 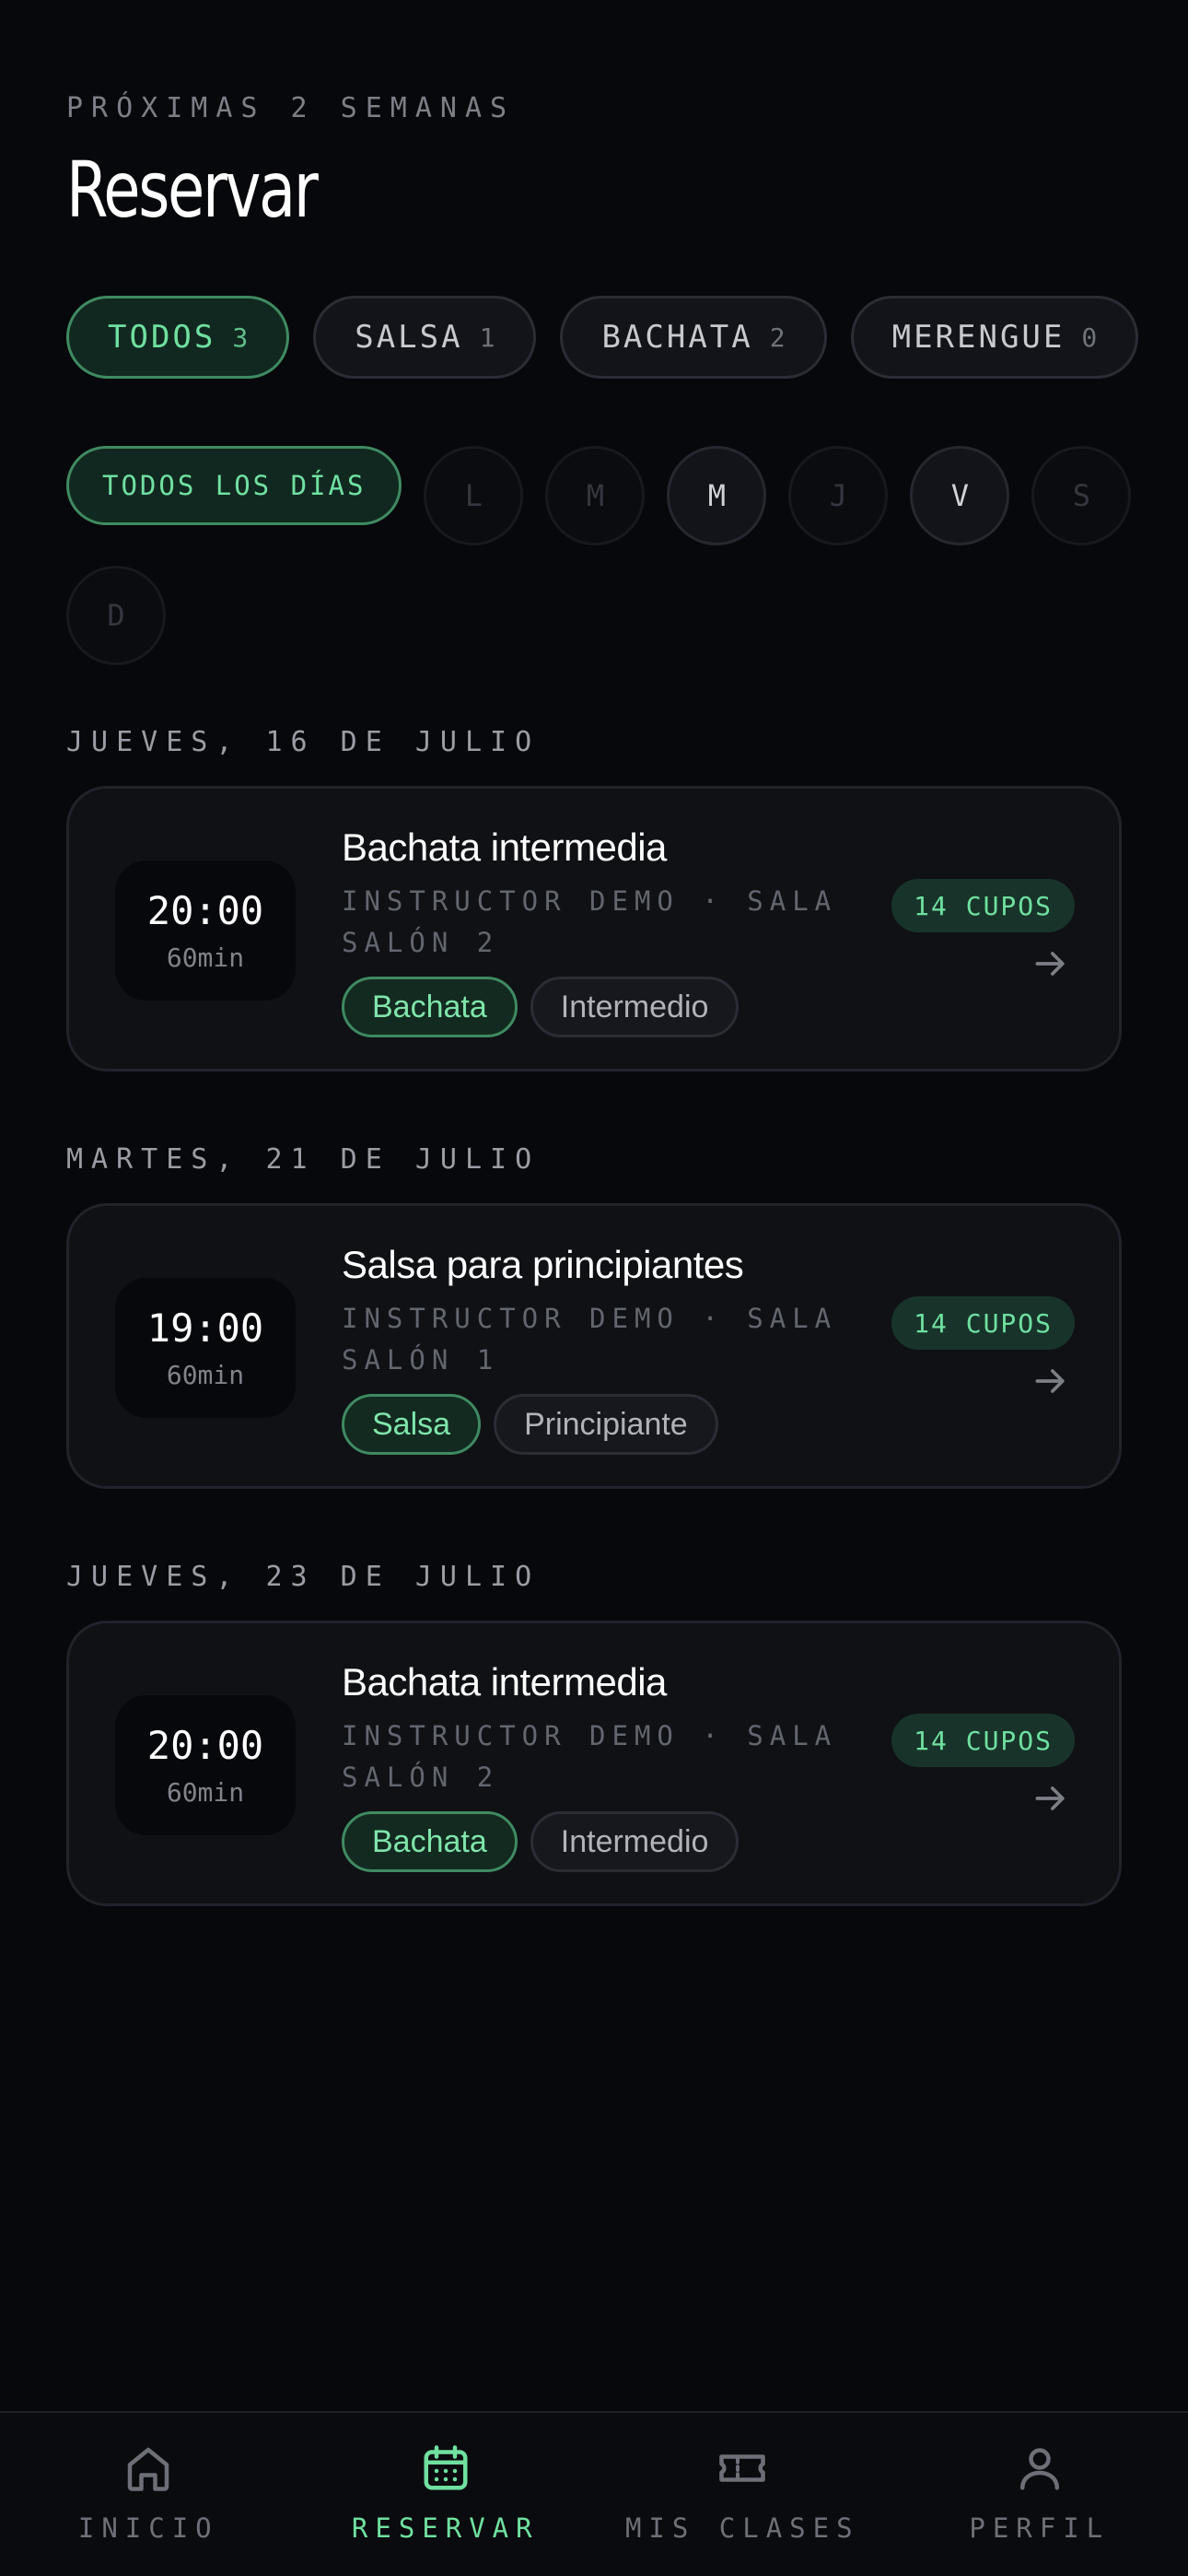 What do you see at coordinates (474, 495) in the screenshot?
I see `day-filter-lunes: L` at bounding box center [474, 495].